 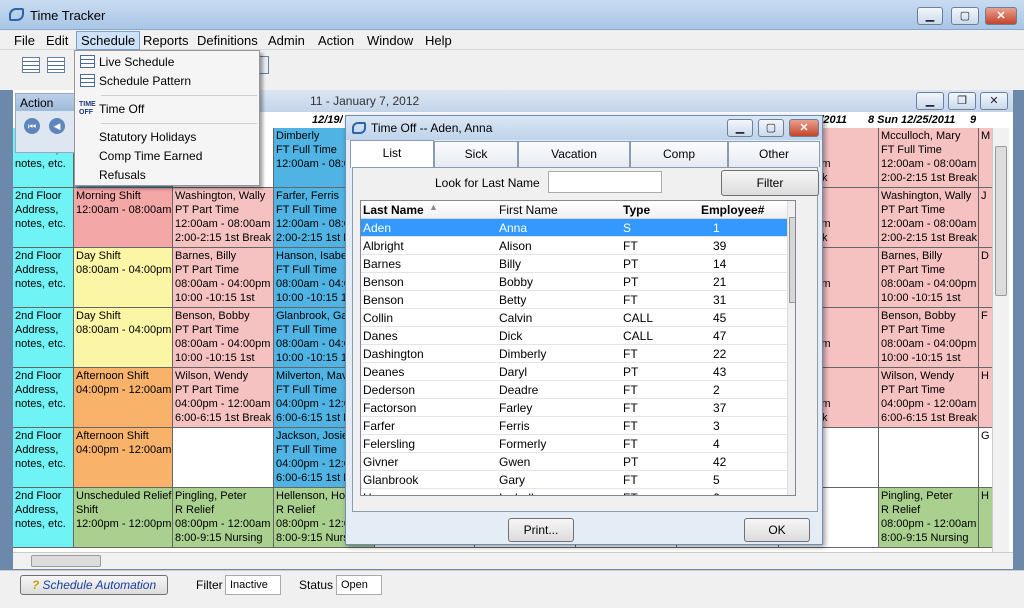 I want to click on first-record-icon: ⏮, so click(x=32, y=126).